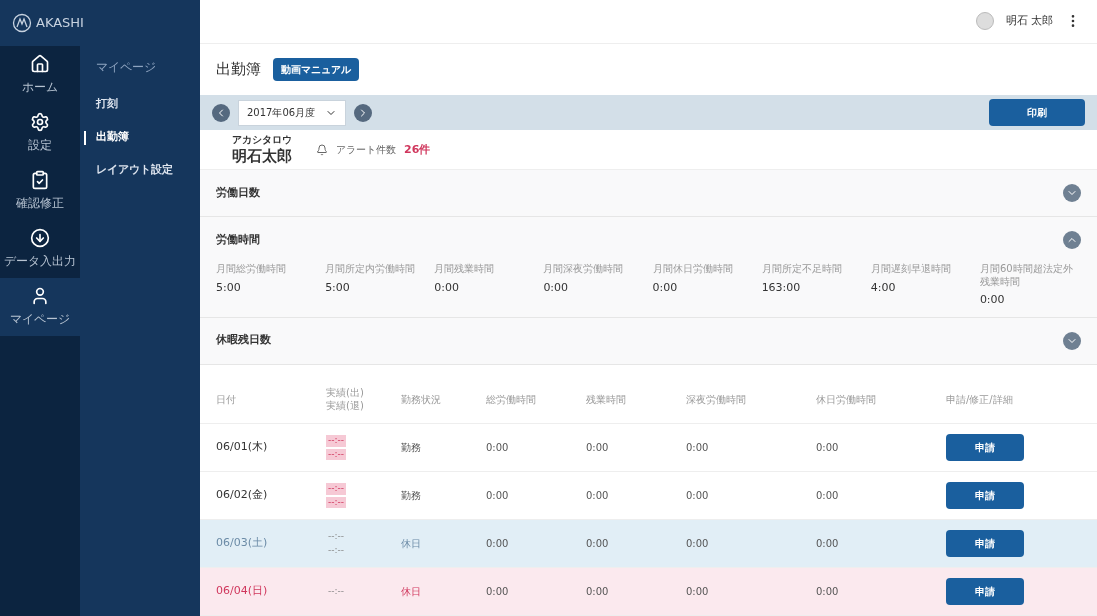 This screenshot has width=1097, height=616. What do you see at coordinates (584, 269) in the screenshot?
I see `metric-label: 月間深夜労働時間` at bounding box center [584, 269].